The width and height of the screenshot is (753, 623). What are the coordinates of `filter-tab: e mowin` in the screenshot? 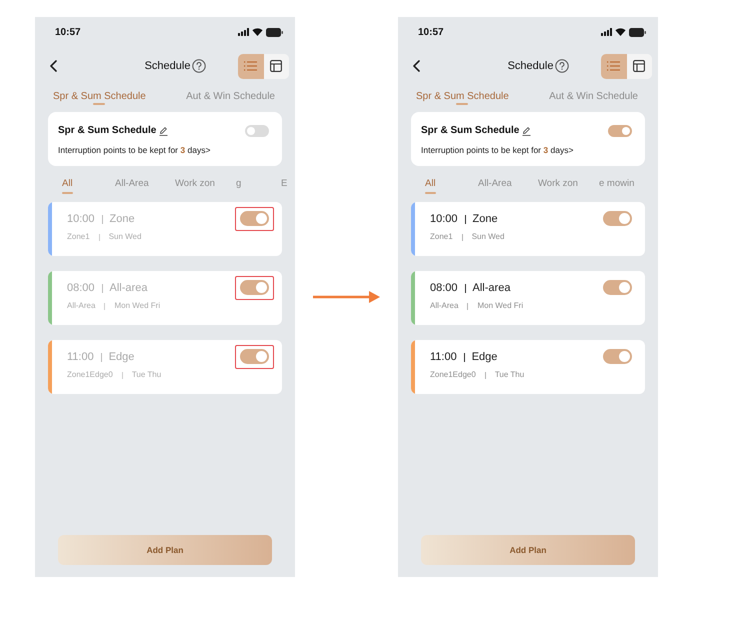 It's located at (616, 184).